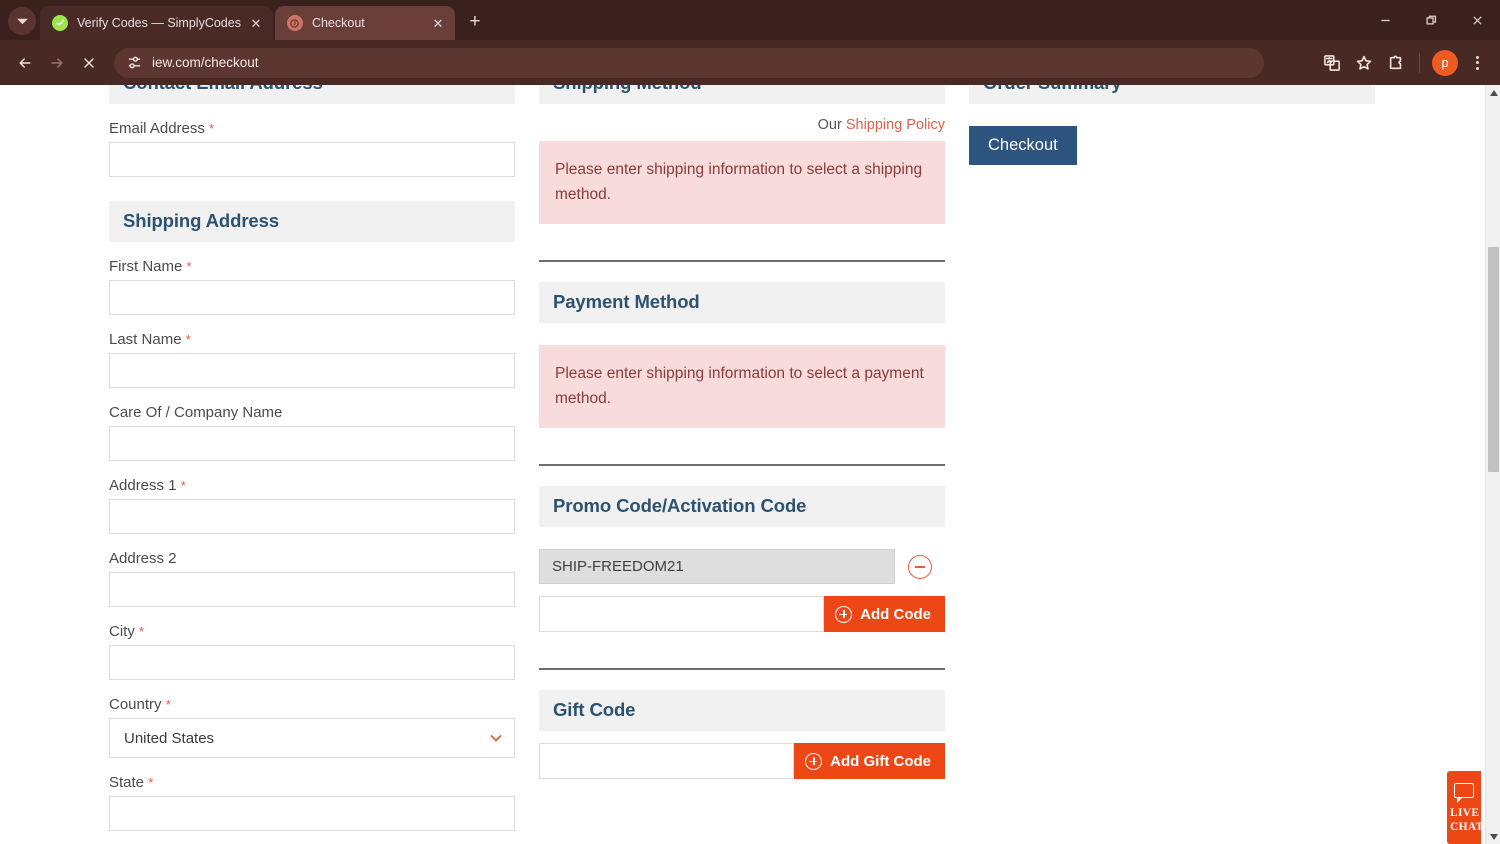  What do you see at coordinates (667, 761) in the screenshot?
I see `gift-code-input` at bounding box center [667, 761].